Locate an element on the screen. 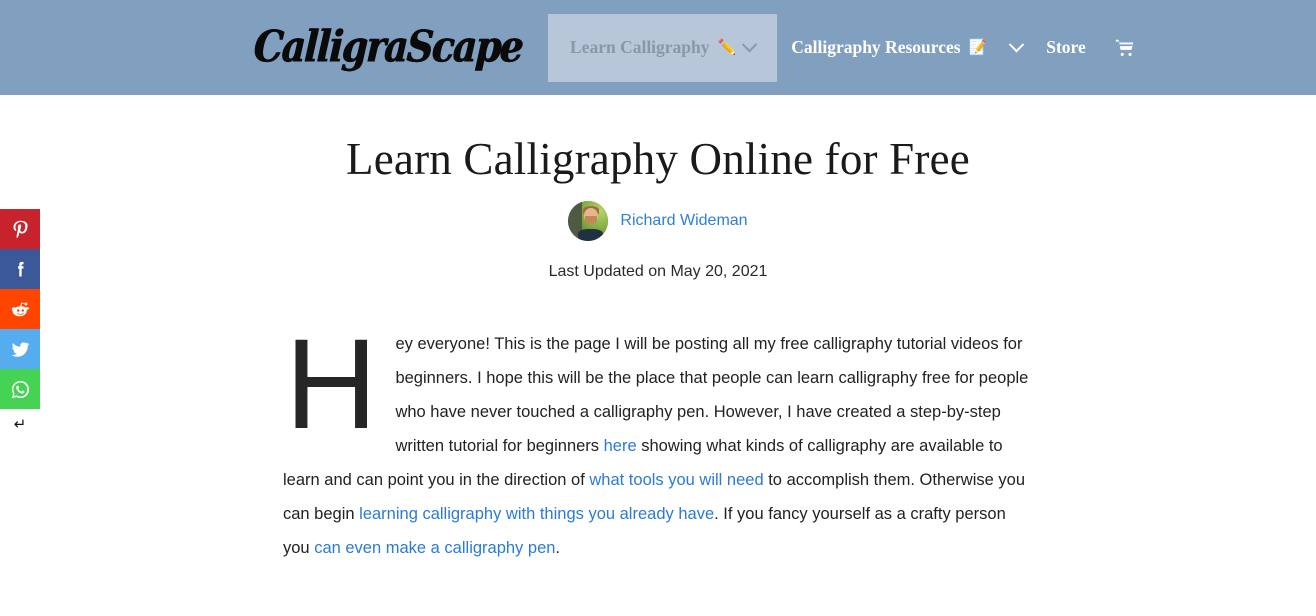 The height and width of the screenshot is (616, 1316). nav-item-calligraphy-resources: Calligraphy Resources 📝 is located at coordinates (889, 47).